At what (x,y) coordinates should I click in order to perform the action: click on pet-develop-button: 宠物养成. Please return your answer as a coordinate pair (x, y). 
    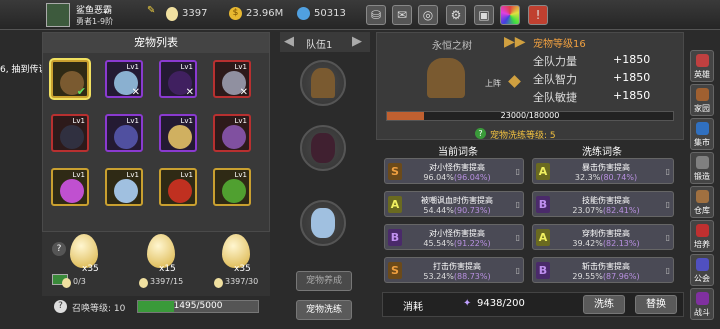
    Looking at the image, I should click on (324, 281).